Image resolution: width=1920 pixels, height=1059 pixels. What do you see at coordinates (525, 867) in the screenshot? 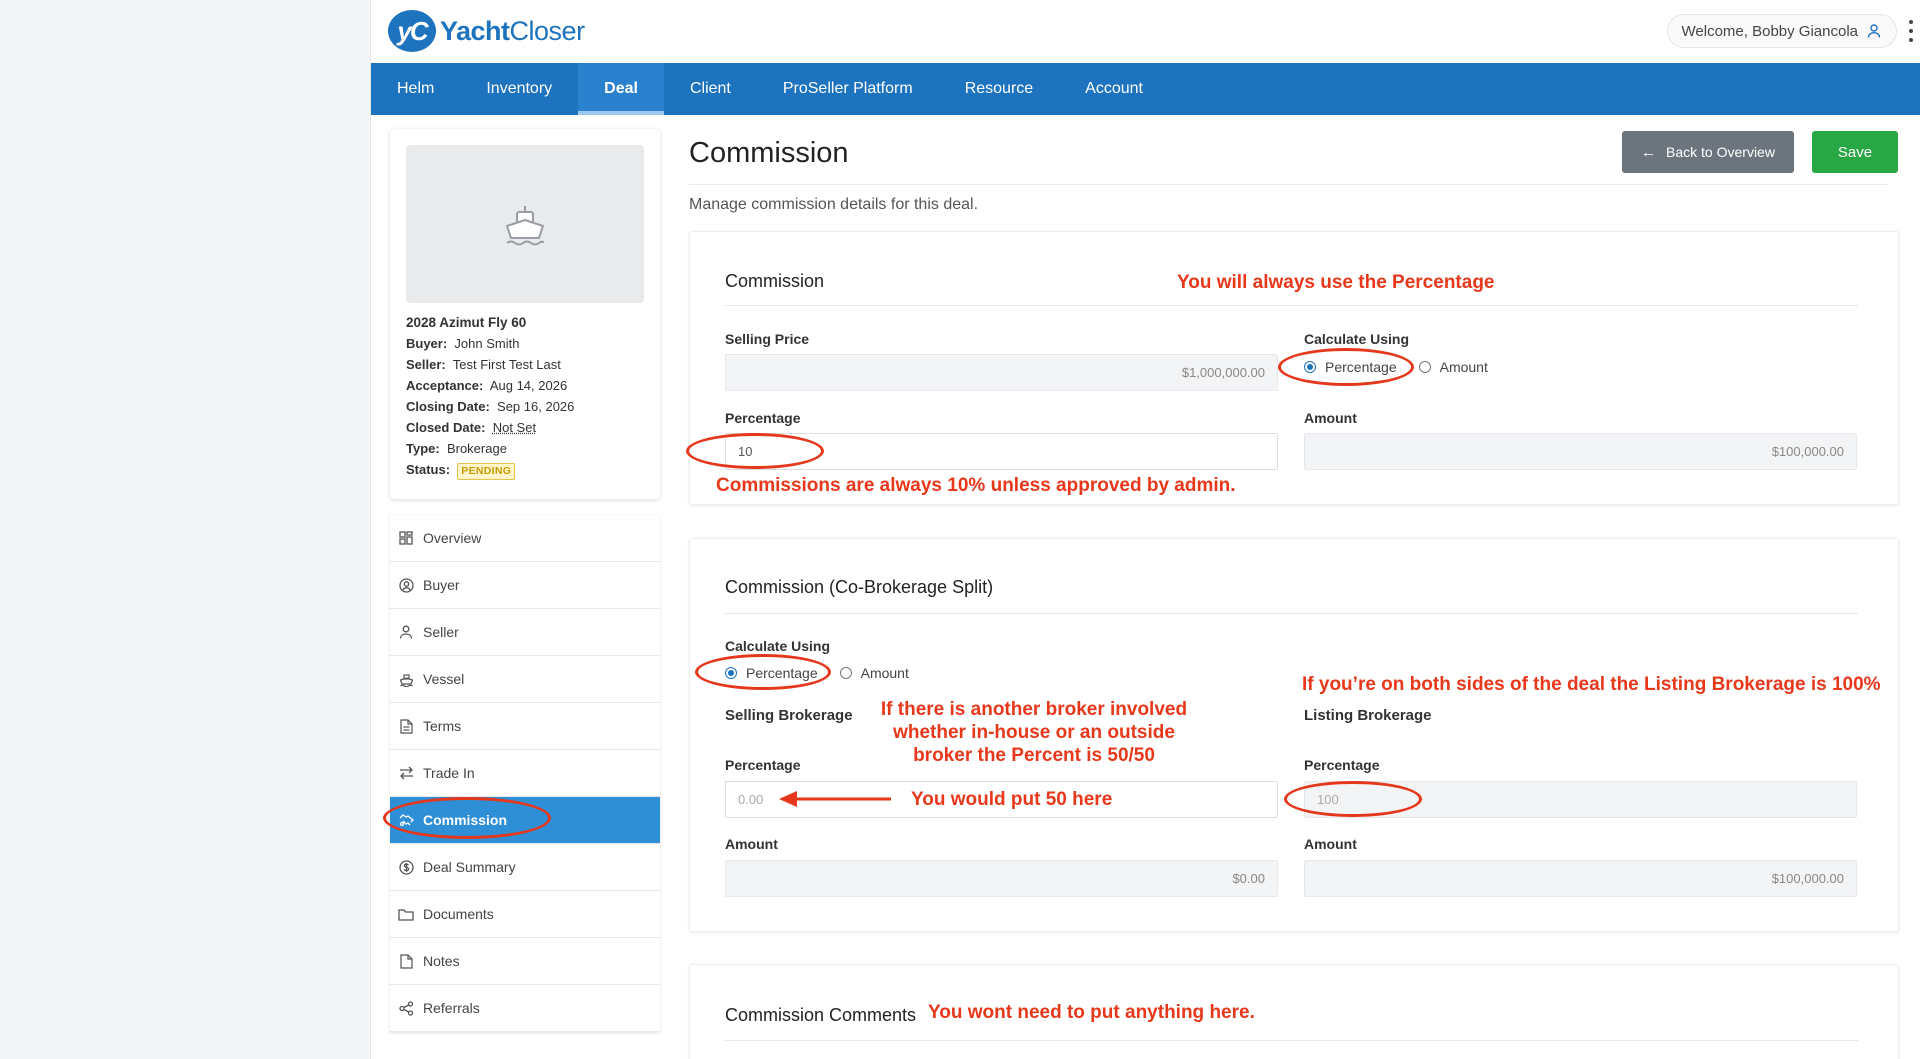
I see `sidebar-item-deal-summary: Deal Summary` at bounding box center [525, 867].